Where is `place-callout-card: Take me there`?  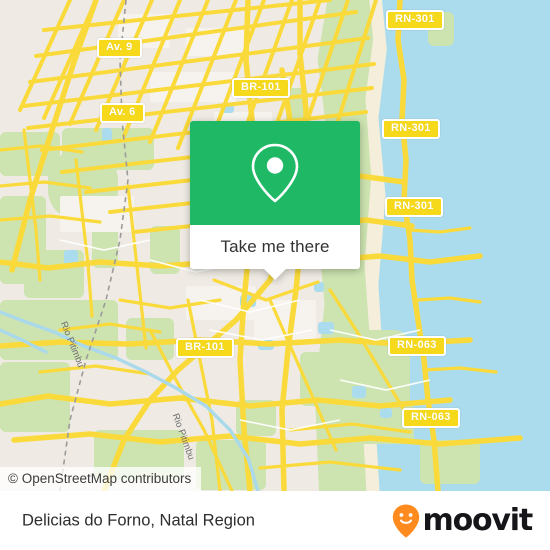 place-callout-card: Take me there is located at coordinates (275, 200).